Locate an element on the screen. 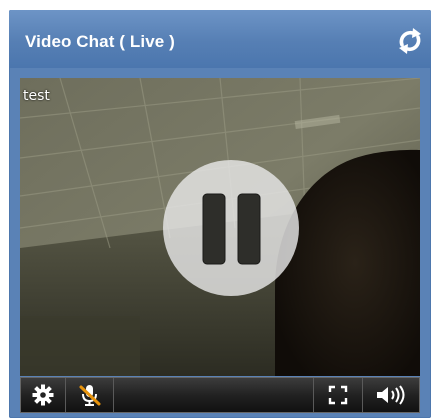 This screenshot has width=434, height=419. microphone-muted-icon is located at coordinates (89, 395).